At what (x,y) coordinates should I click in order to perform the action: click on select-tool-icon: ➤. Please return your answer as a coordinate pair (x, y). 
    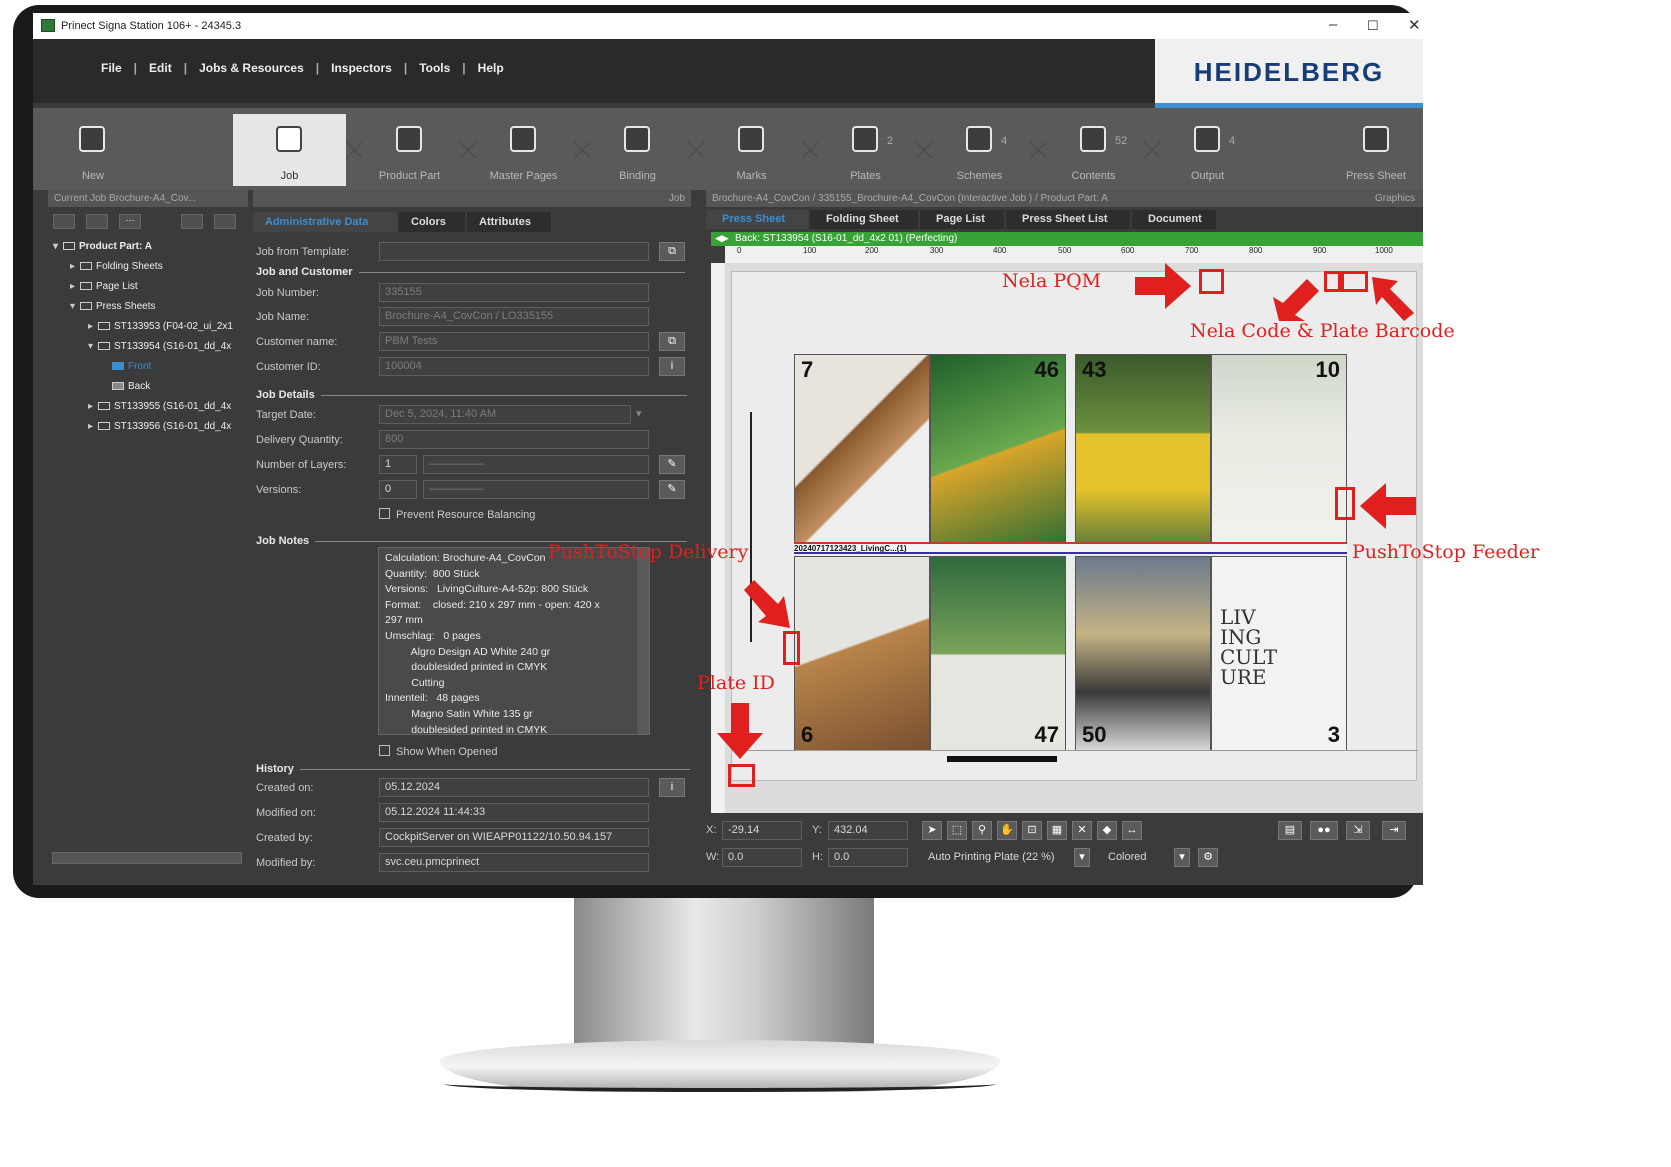
    Looking at the image, I should click on (932, 830).